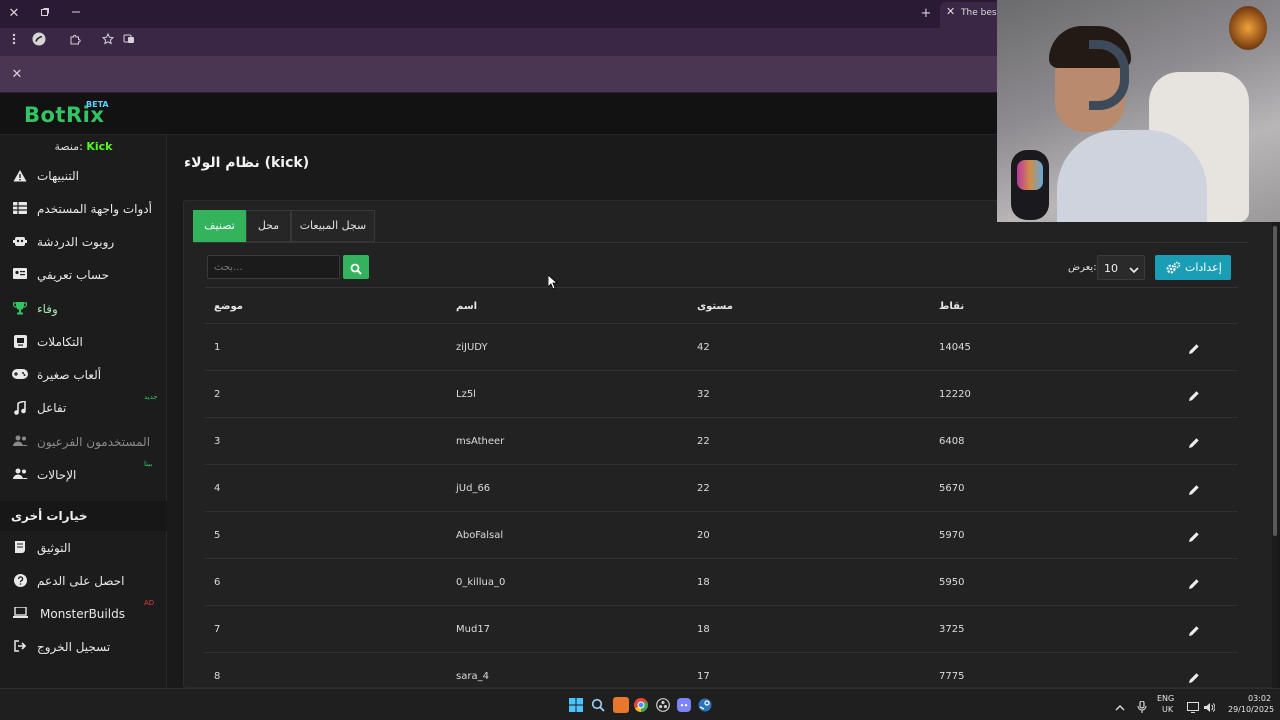 The image size is (1280, 720). I want to click on gears-icon, so click(1173, 269).